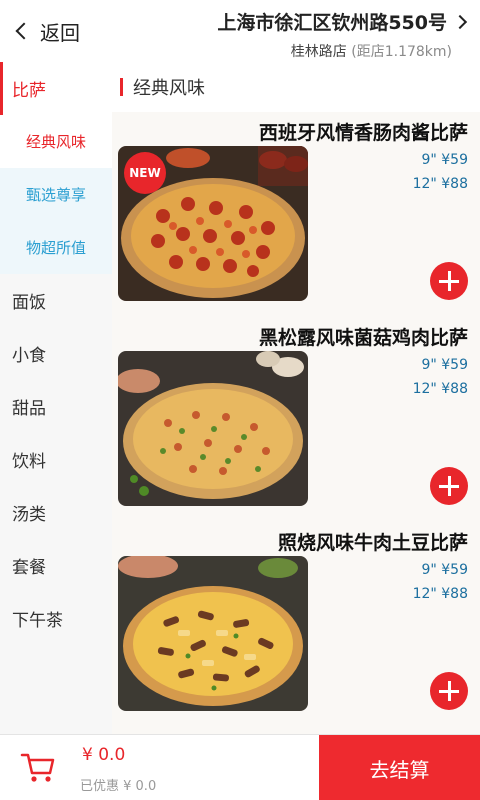  I want to click on sidebar-item-combos: 套餐, so click(56, 565).